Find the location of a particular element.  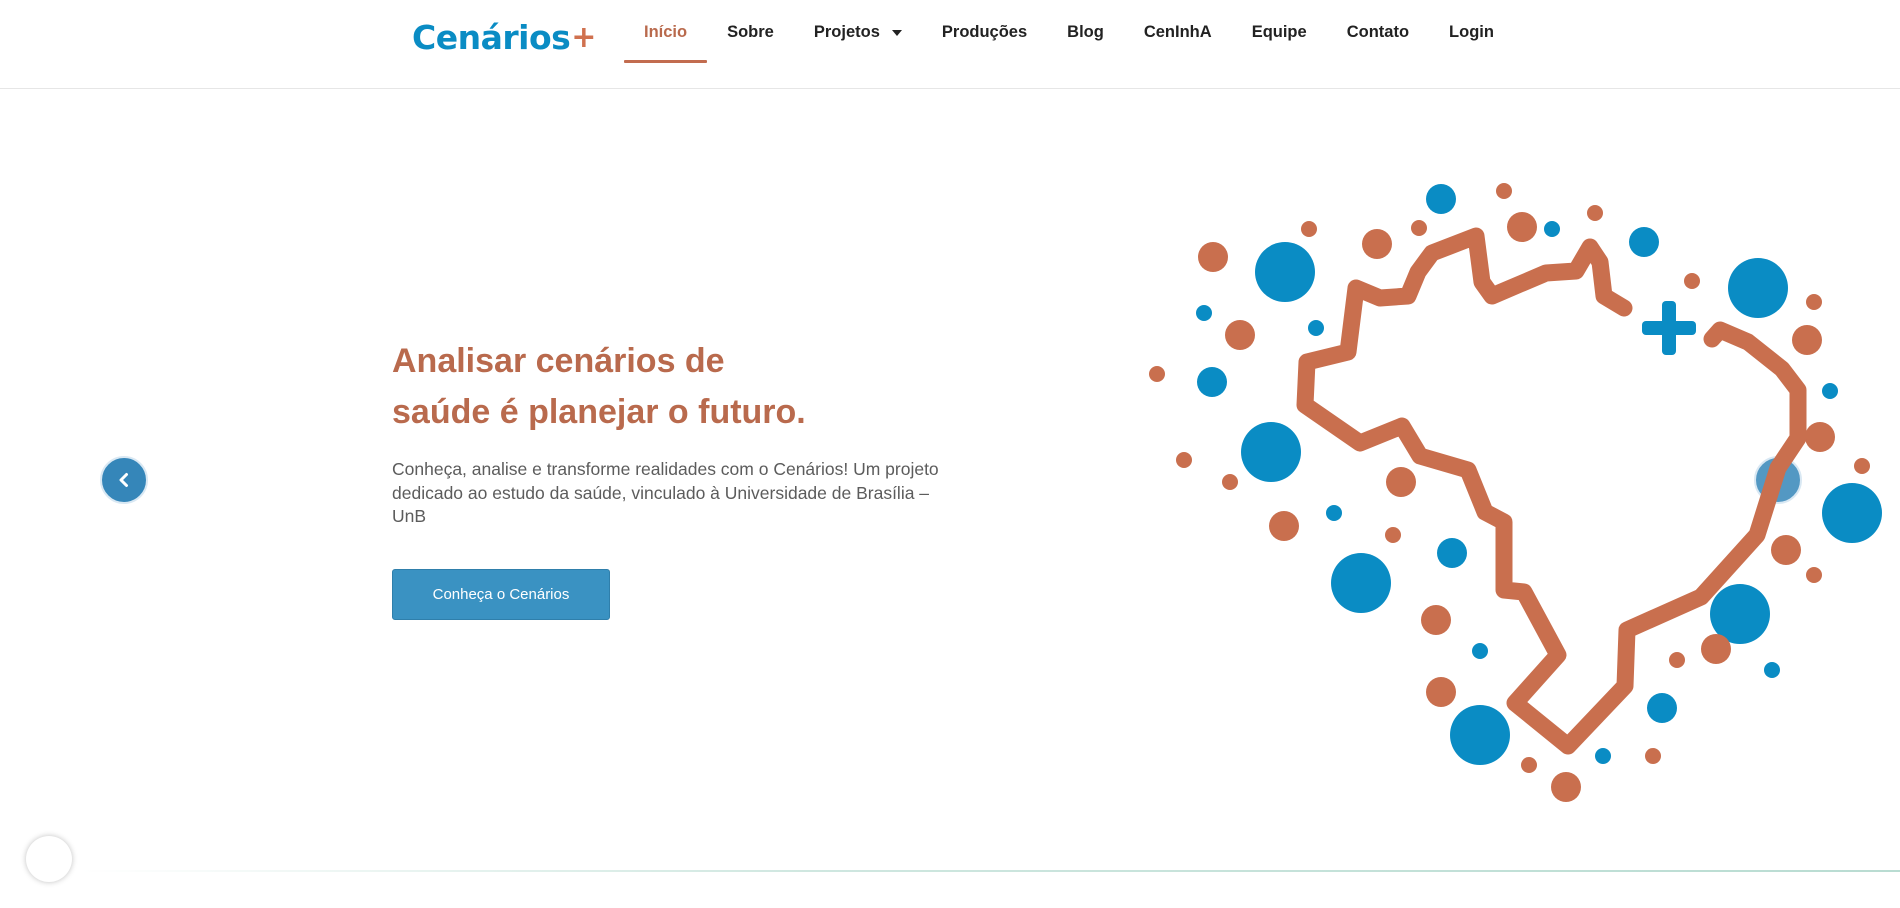

caret-down-icon is located at coordinates (896, 33).